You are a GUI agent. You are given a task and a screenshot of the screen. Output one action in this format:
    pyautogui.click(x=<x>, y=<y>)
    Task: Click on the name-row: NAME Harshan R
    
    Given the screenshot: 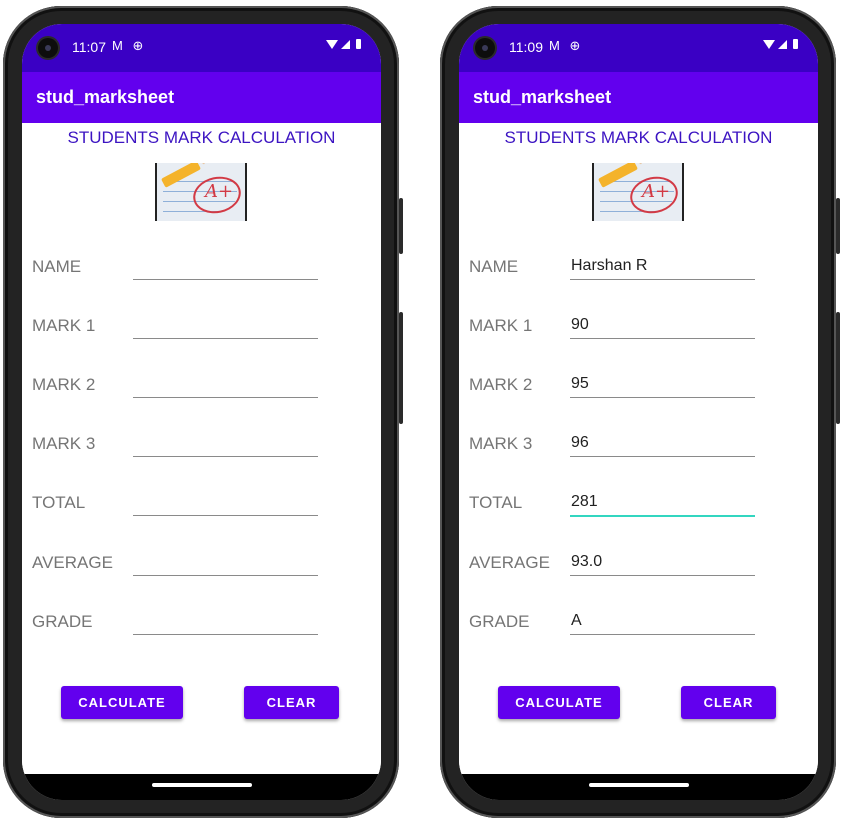 What is the action you would take?
    pyautogui.click(x=638, y=267)
    